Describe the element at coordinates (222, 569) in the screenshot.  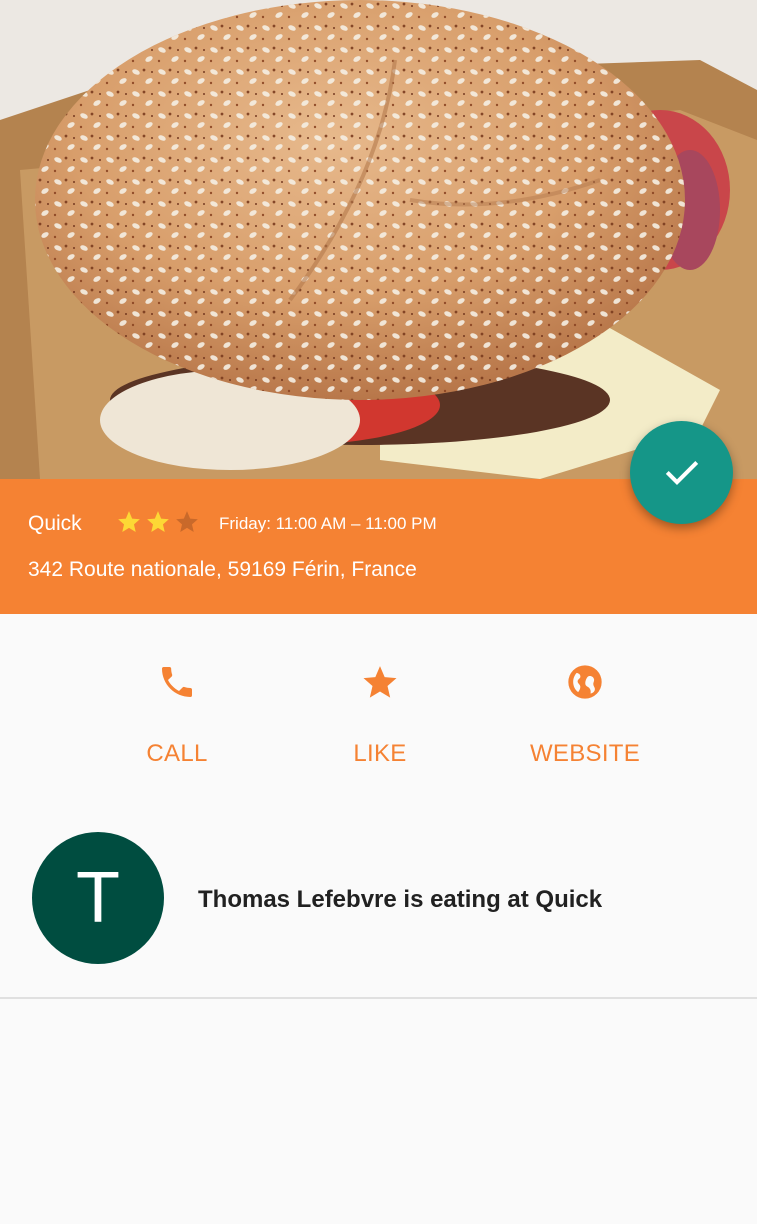
I see `address: 342 Route nationale, 59169 Férin, France` at that location.